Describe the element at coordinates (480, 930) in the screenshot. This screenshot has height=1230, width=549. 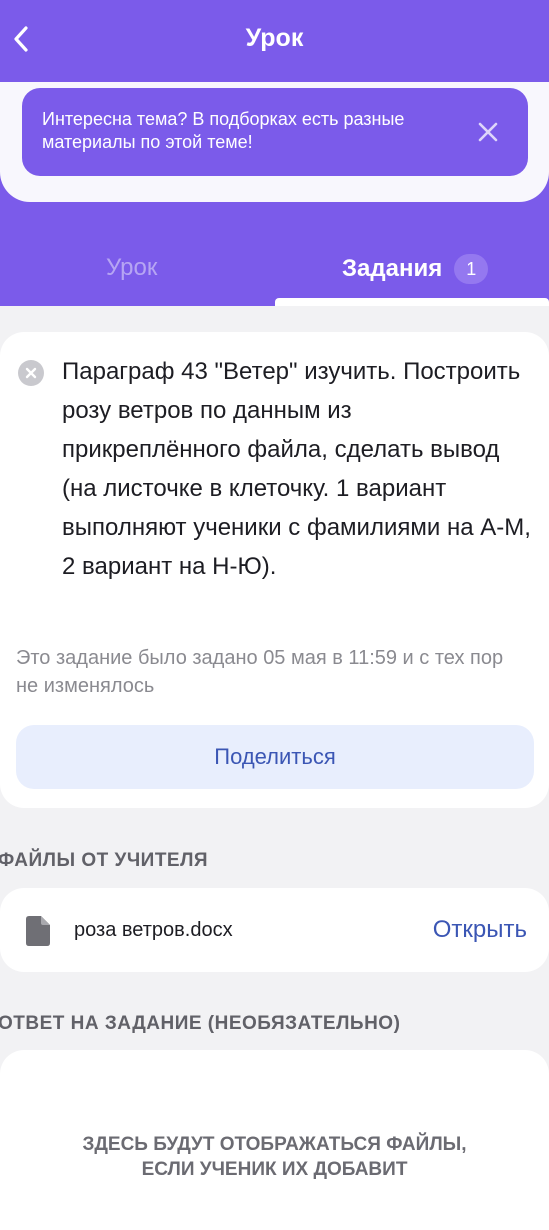
I see `open-file-link: Открыть` at that location.